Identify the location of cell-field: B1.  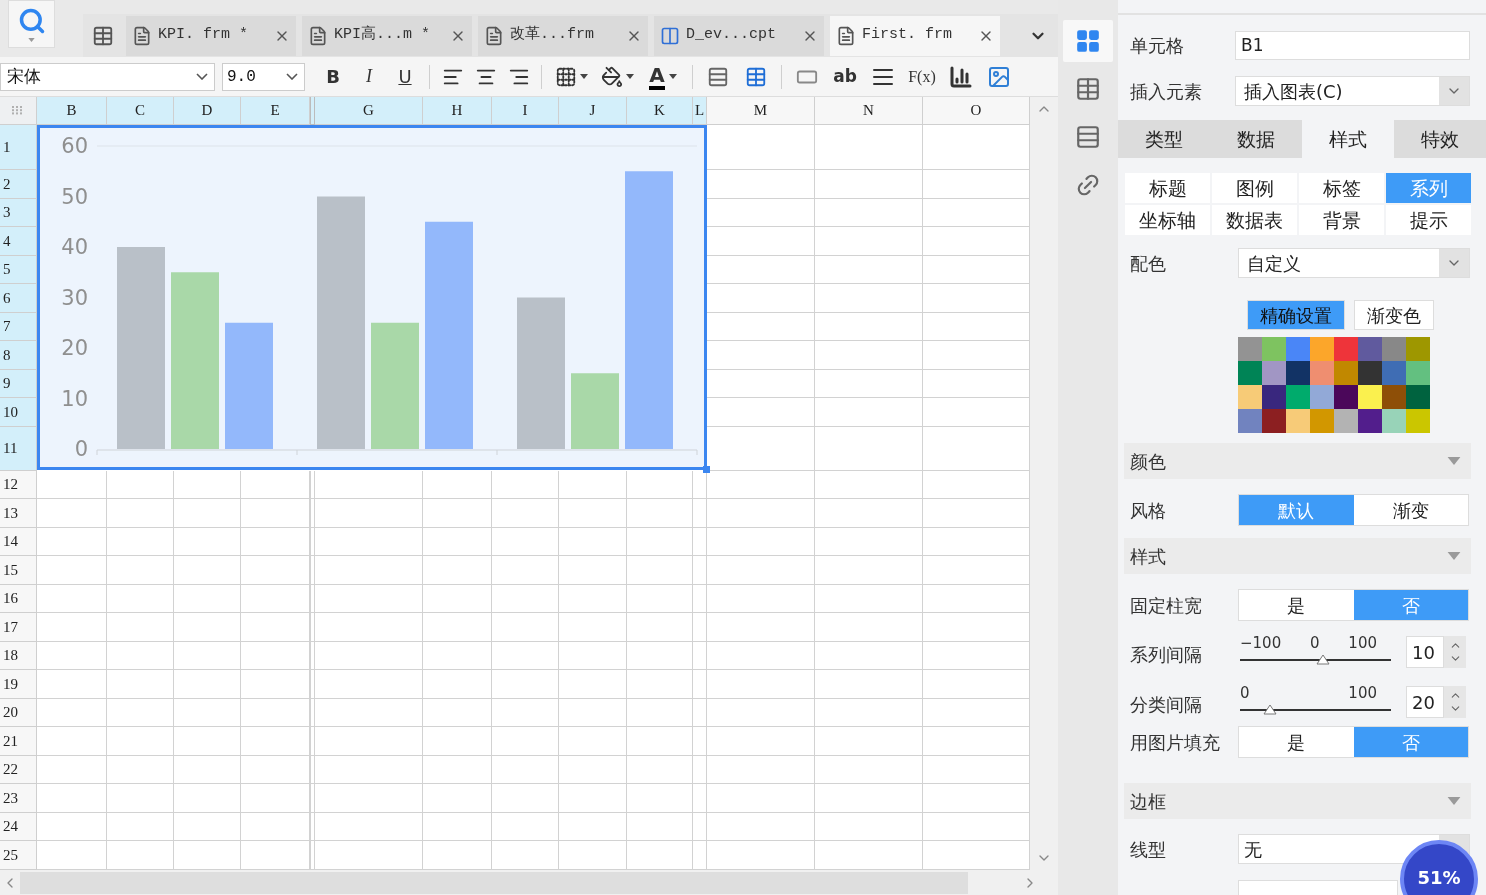
(1352, 45).